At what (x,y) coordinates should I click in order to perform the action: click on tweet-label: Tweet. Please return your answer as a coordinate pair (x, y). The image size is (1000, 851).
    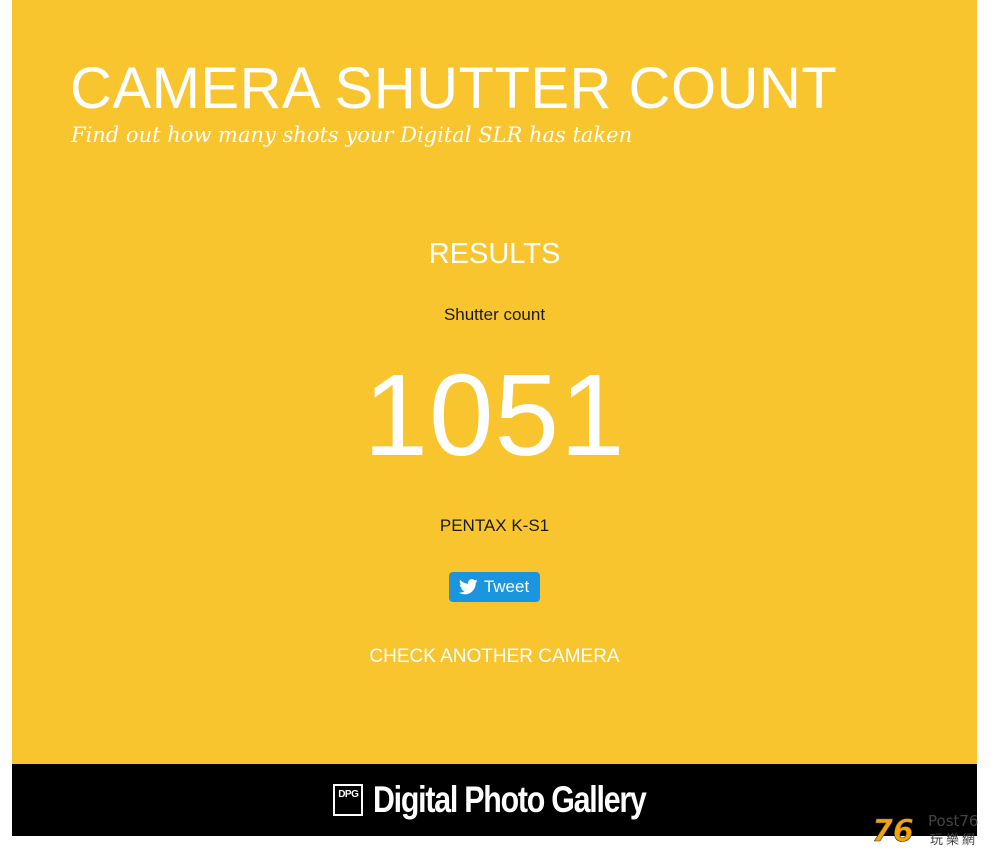
    Looking at the image, I should click on (506, 586).